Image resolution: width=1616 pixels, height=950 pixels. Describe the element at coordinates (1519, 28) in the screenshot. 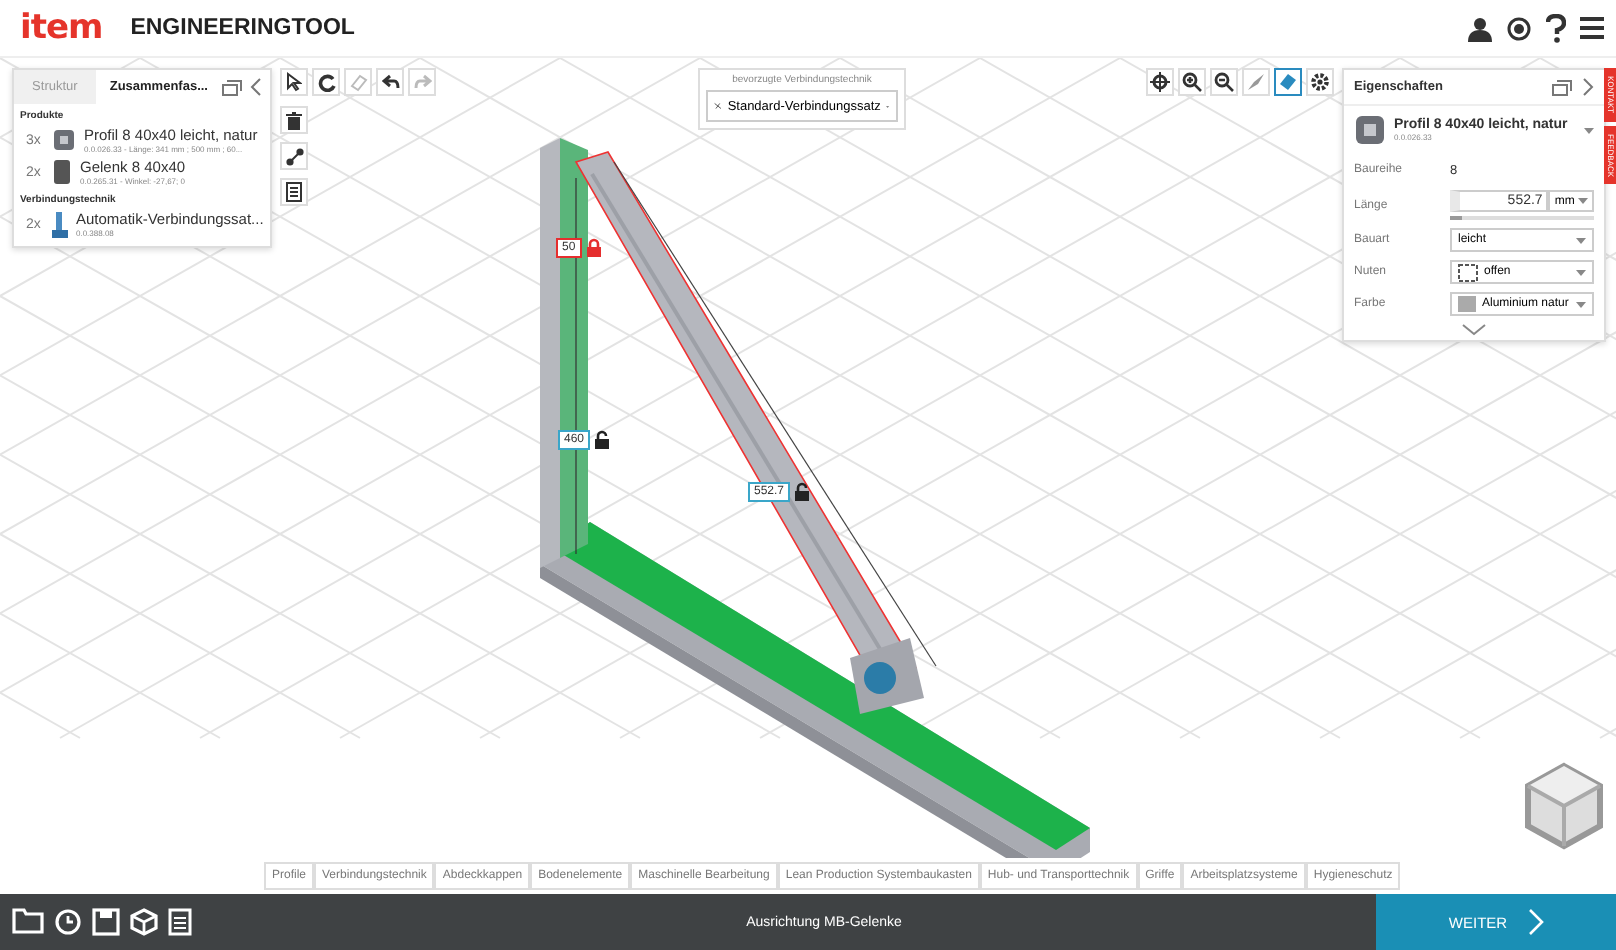

I see `headset-icon` at that location.